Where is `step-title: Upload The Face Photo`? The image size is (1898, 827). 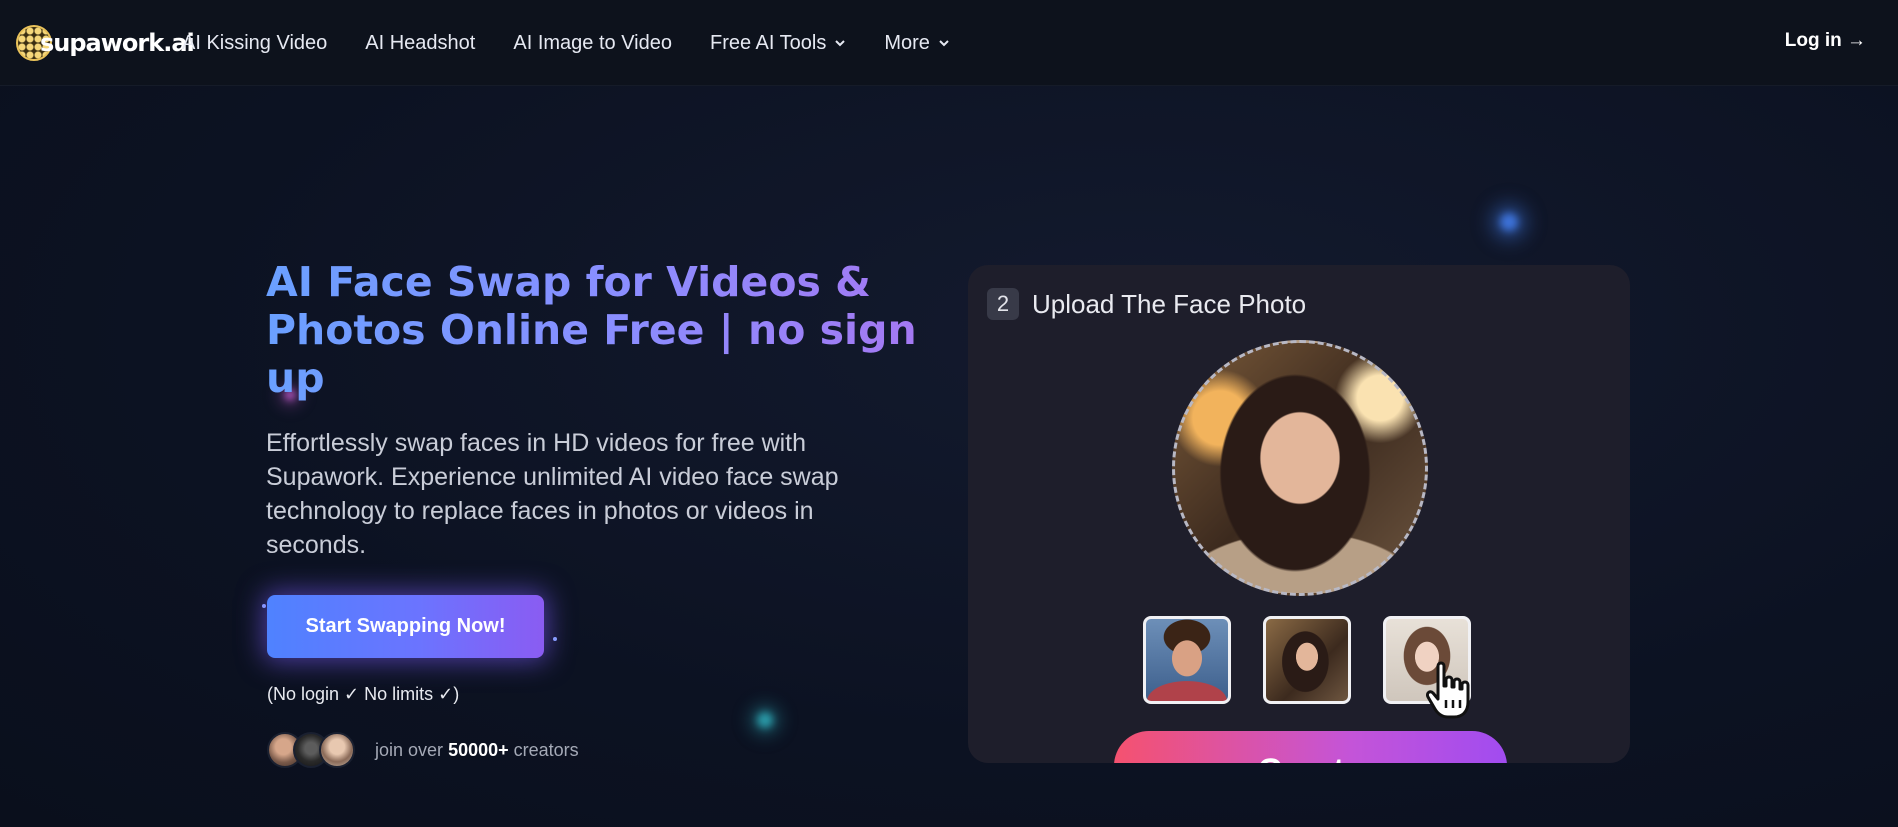
step-title: Upload The Face Photo is located at coordinates (1169, 304).